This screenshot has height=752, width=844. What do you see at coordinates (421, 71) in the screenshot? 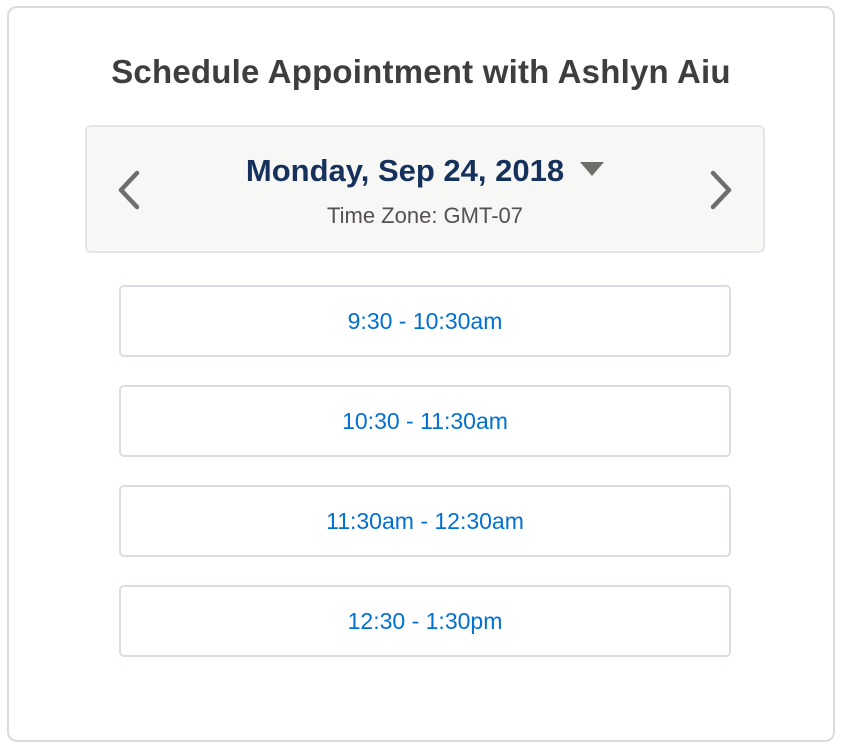
I see `page-title: Schedule Appointment with Ashlyn Aiu` at bounding box center [421, 71].